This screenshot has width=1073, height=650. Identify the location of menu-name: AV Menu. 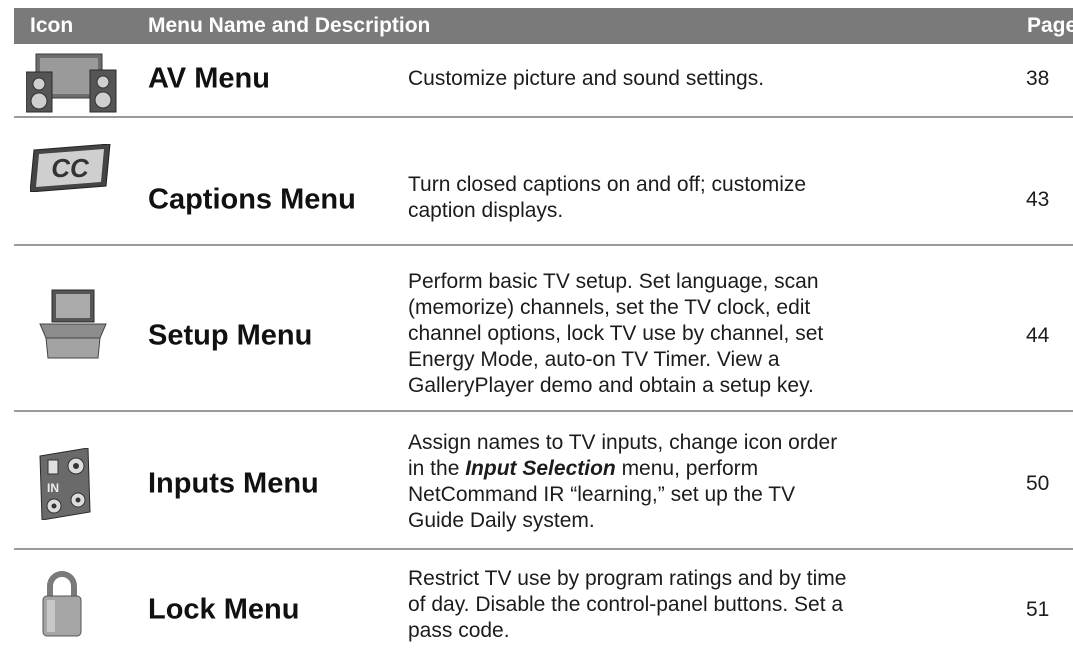
(209, 78).